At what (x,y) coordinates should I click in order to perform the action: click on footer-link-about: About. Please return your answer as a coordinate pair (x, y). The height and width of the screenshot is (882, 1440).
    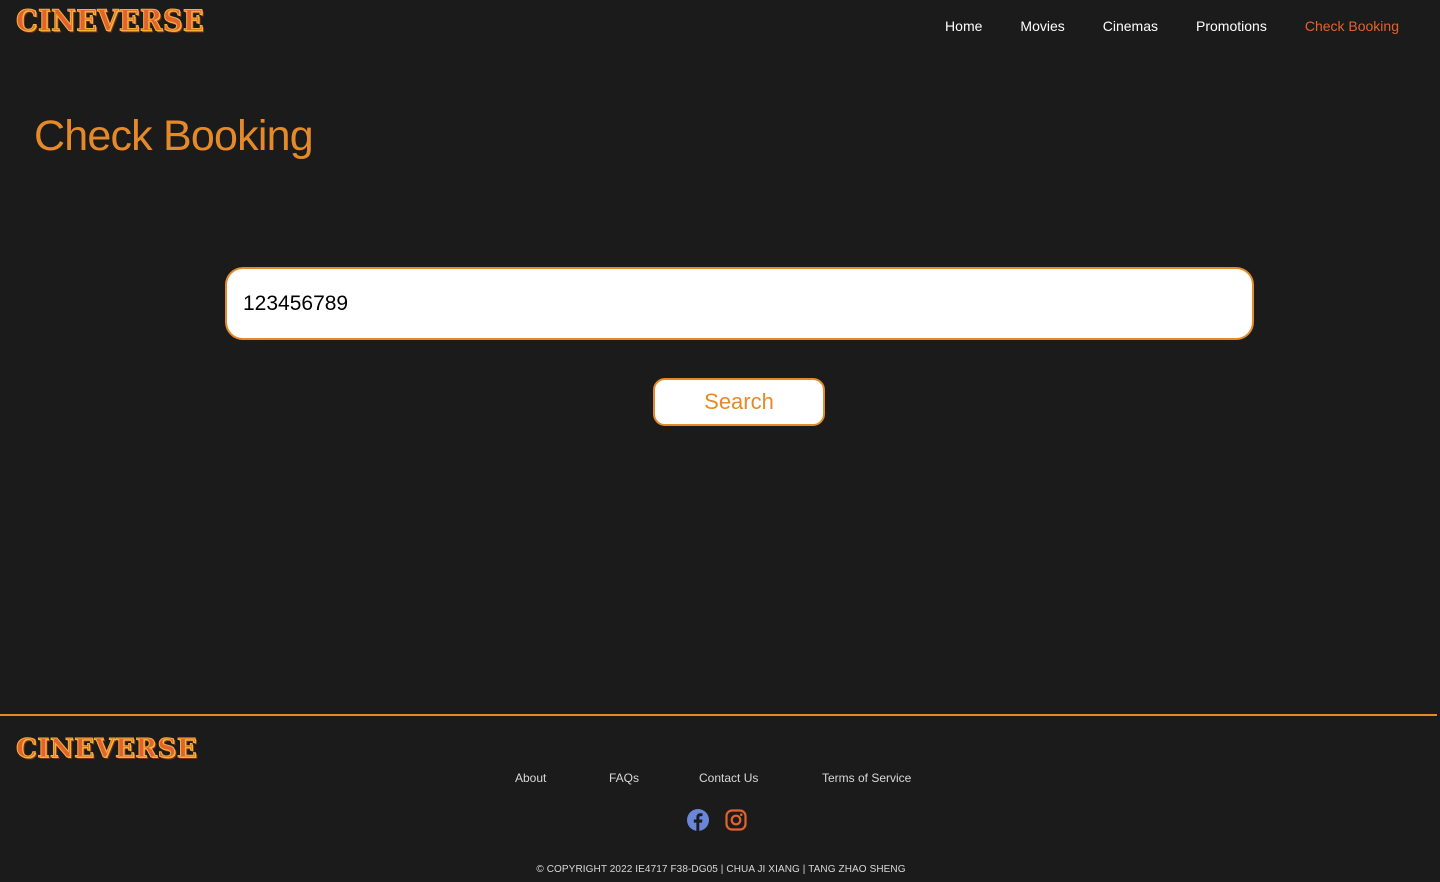
    Looking at the image, I should click on (530, 778).